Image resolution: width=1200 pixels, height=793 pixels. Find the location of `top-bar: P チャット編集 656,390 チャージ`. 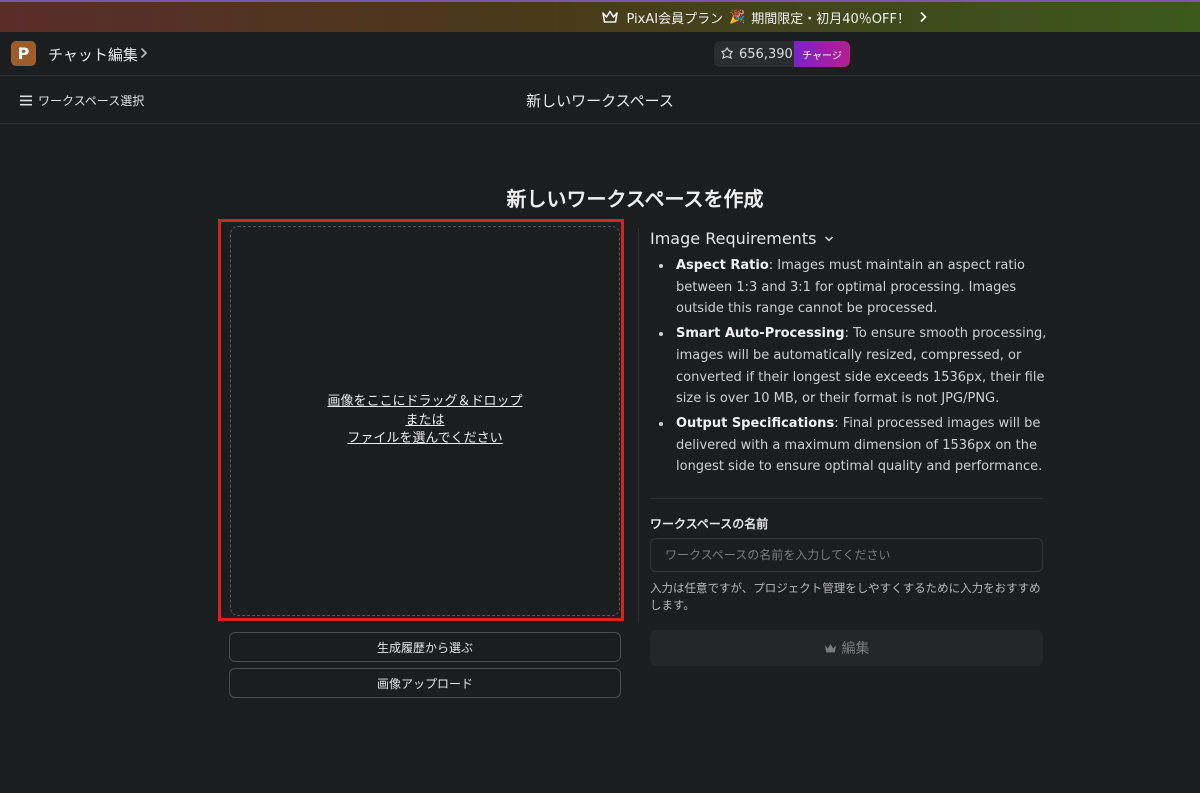

top-bar: P チャット編集 656,390 チャージ is located at coordinates (600, 54).